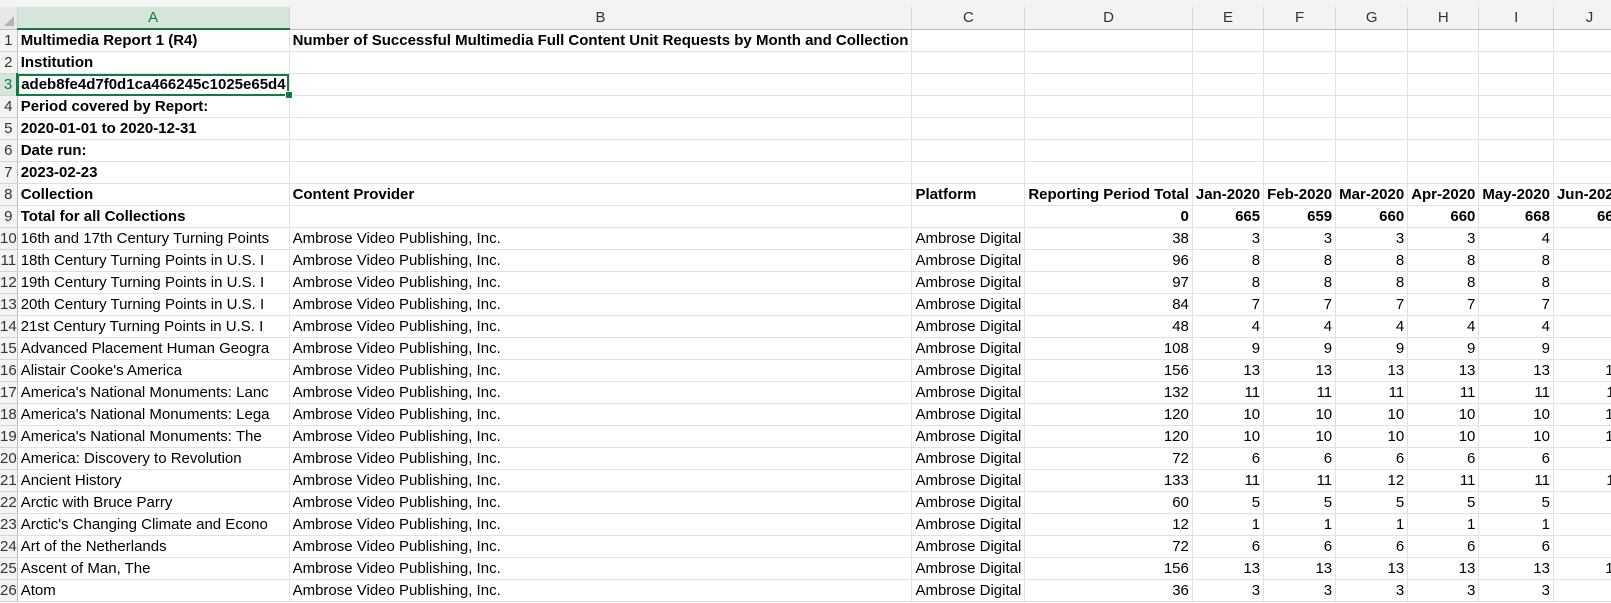 The image size is (1611, 603). What do you see at coordinates (1228, 194) in the screenshot?
I see `header-cell: Jan-2020` at bounding box center [1228, 194].